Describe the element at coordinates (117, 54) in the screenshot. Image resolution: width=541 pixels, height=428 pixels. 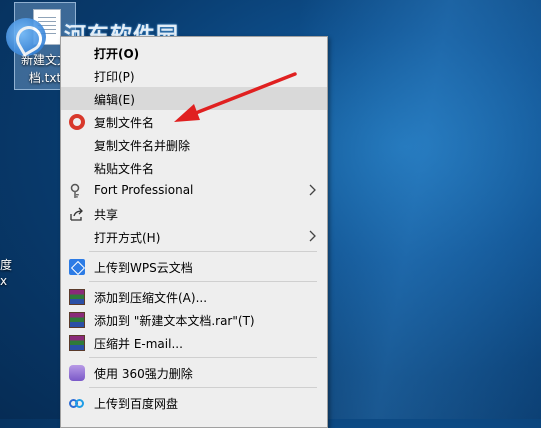
I see `menu-item-label: 打开(O)` at that location.